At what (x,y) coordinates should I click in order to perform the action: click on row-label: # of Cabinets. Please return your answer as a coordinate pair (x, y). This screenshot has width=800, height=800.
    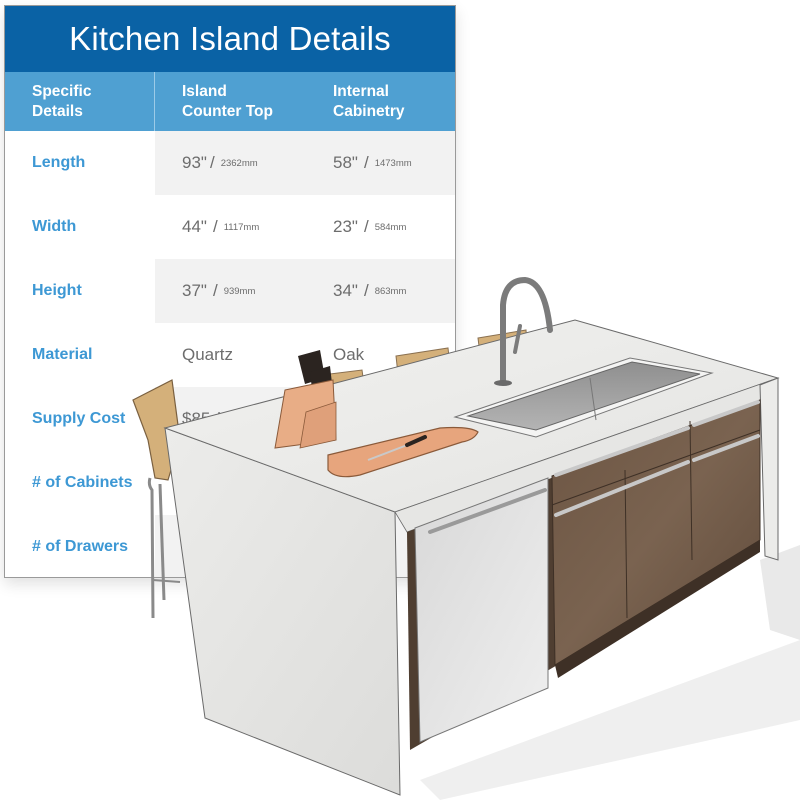
    Looking at the image, I should click on (80, 483).